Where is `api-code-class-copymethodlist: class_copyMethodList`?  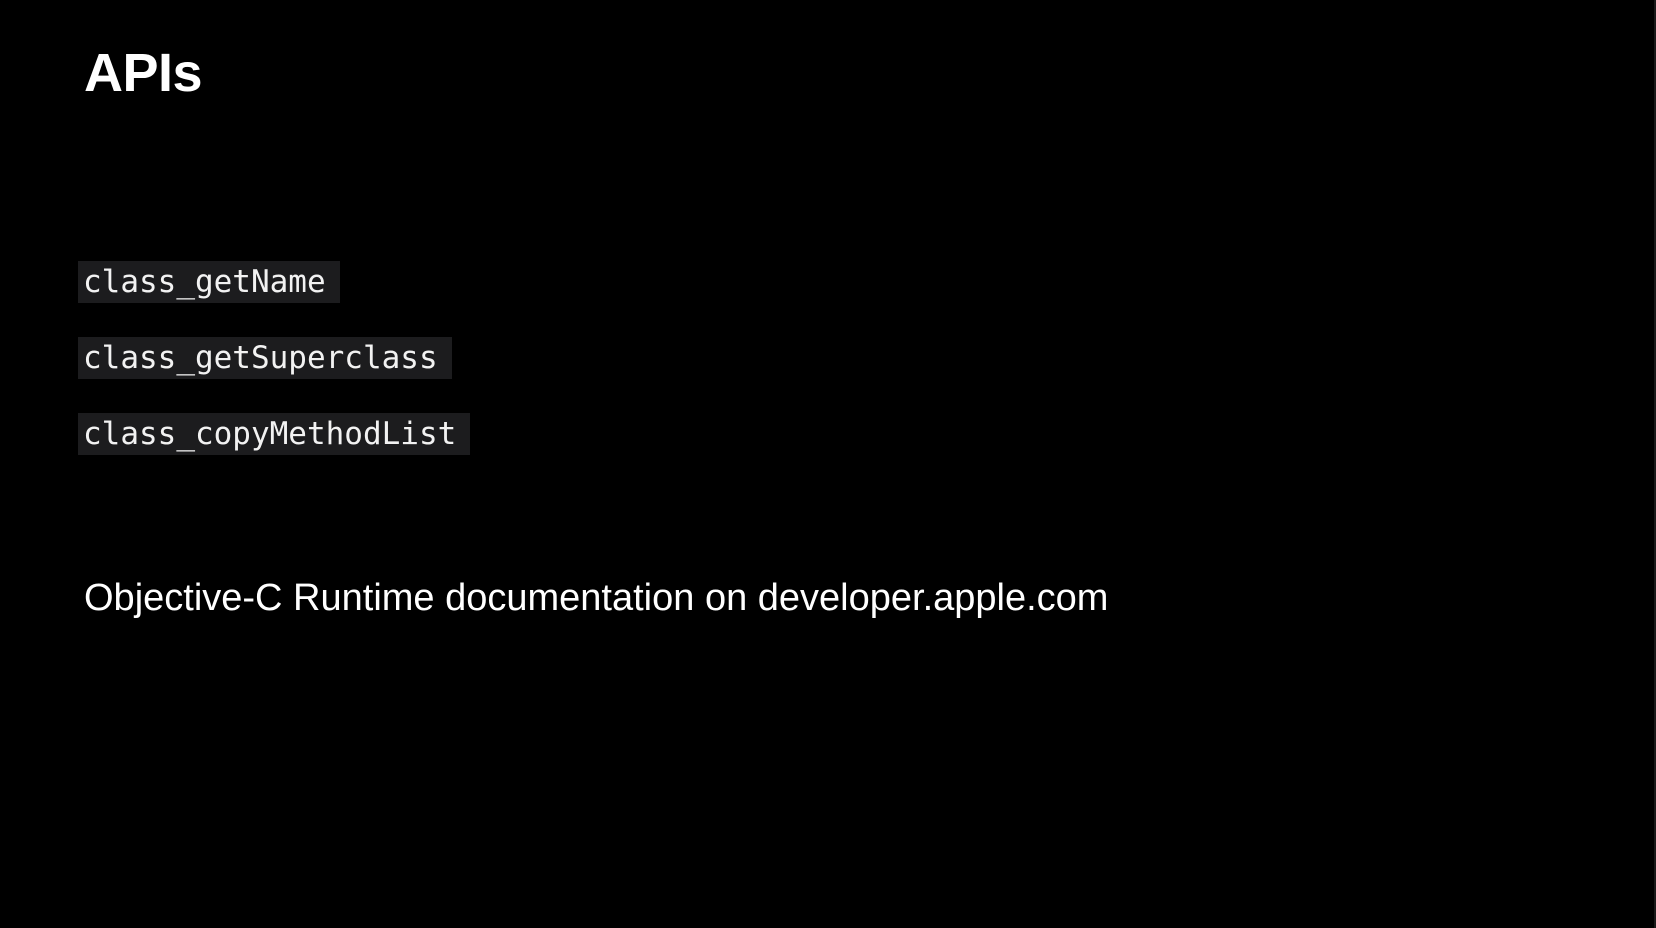 api-code-class-copymethodlist: class_copyMethodList is located at coordinates (274, 434).